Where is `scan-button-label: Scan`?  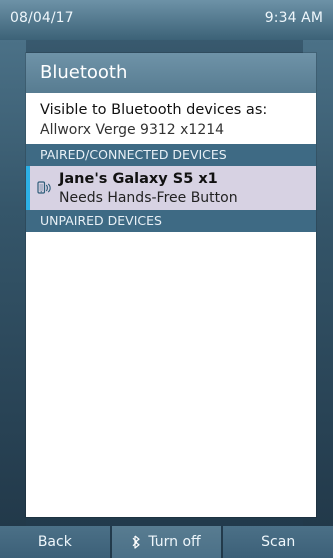 scan-button-label: Scan is located at coordinates (278, 542).